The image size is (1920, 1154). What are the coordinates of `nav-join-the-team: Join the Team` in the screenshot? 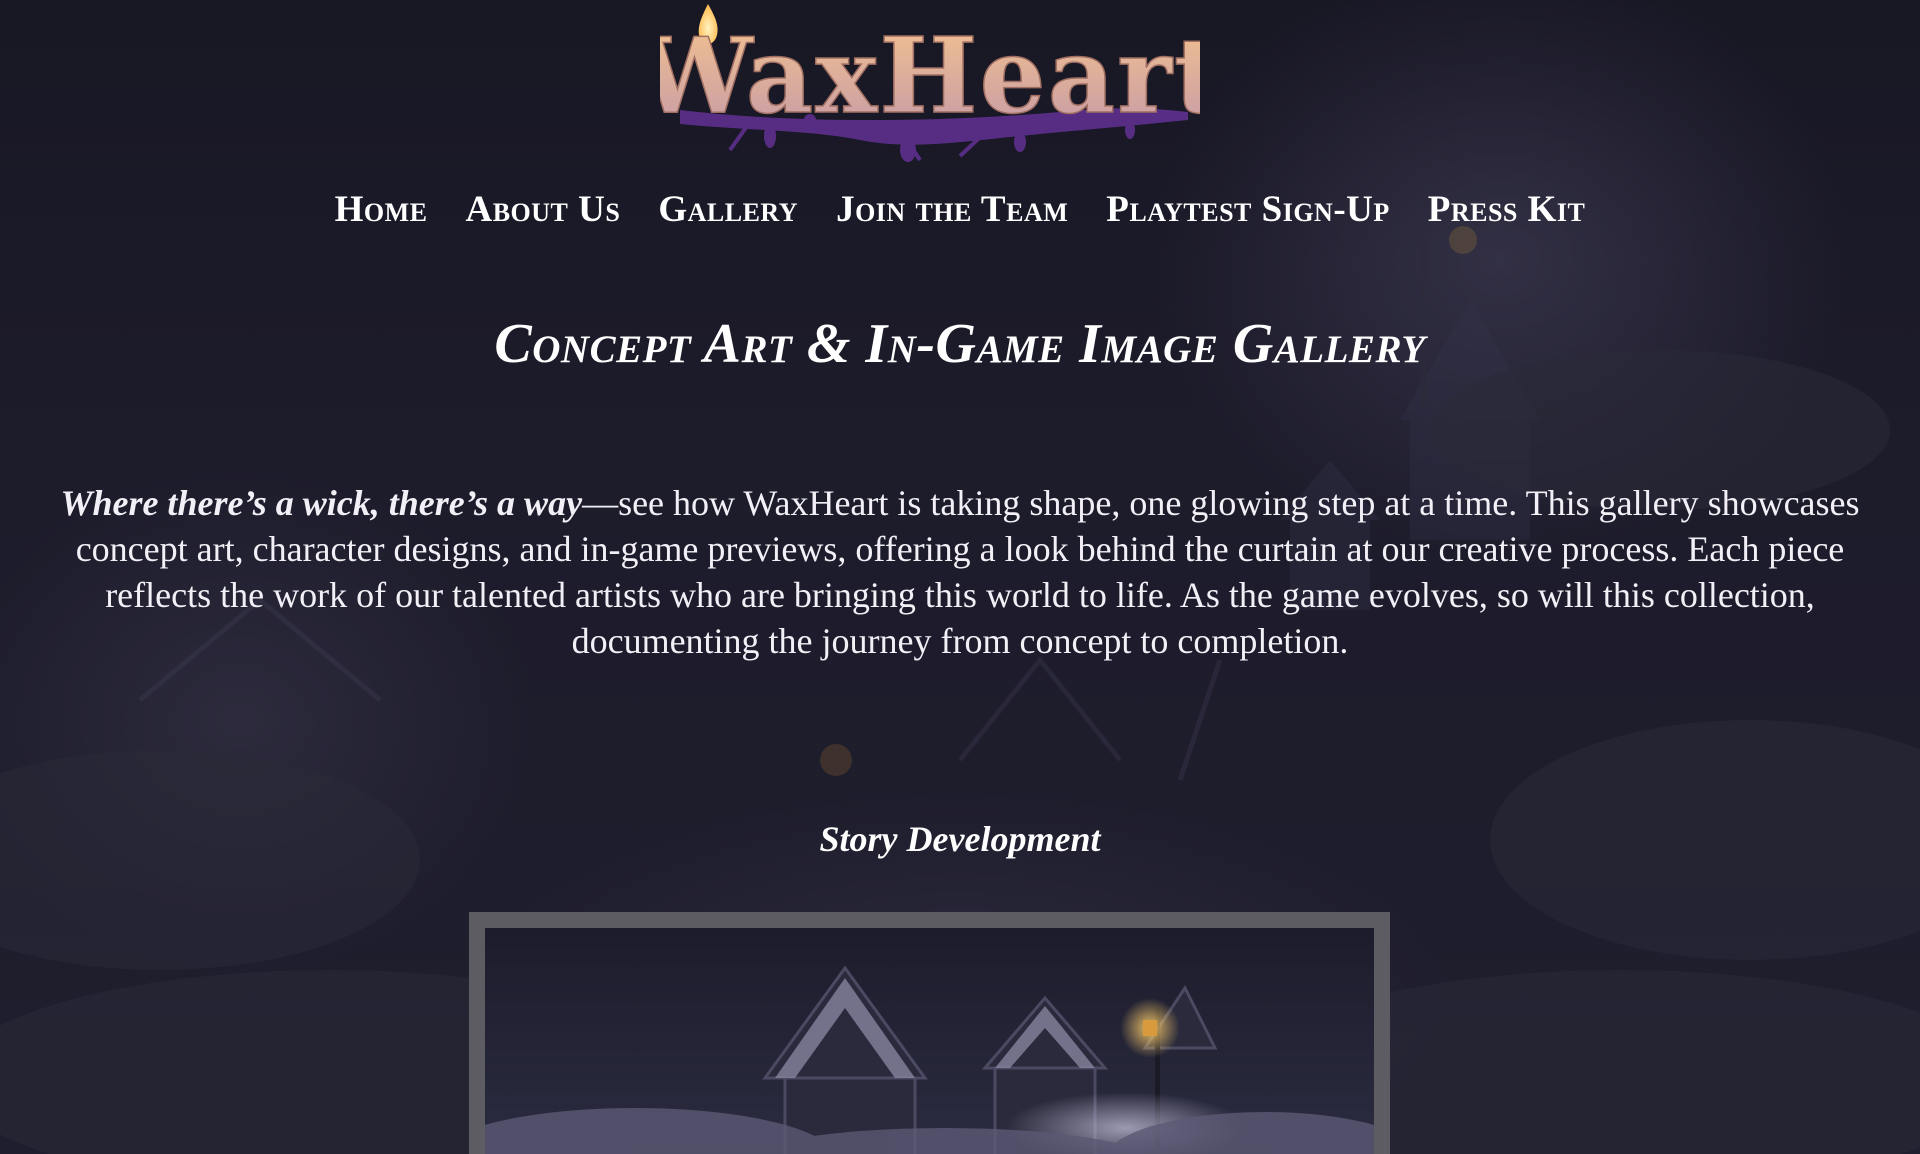 It's located at (952, 209).